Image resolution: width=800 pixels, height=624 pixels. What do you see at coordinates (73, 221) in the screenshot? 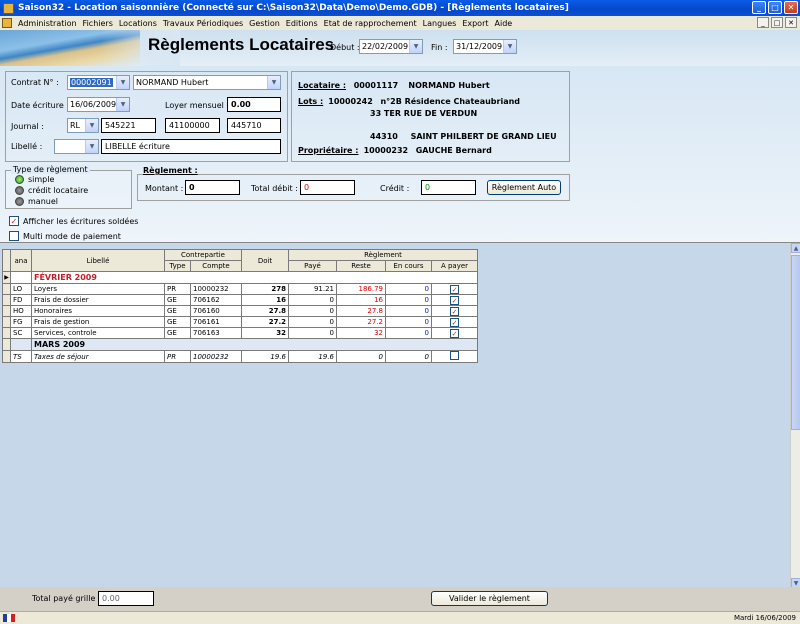
I see `afficher-ecritures-checkbox: ✓ Afficher les écritures soldées` at bounding box center [73, 221].